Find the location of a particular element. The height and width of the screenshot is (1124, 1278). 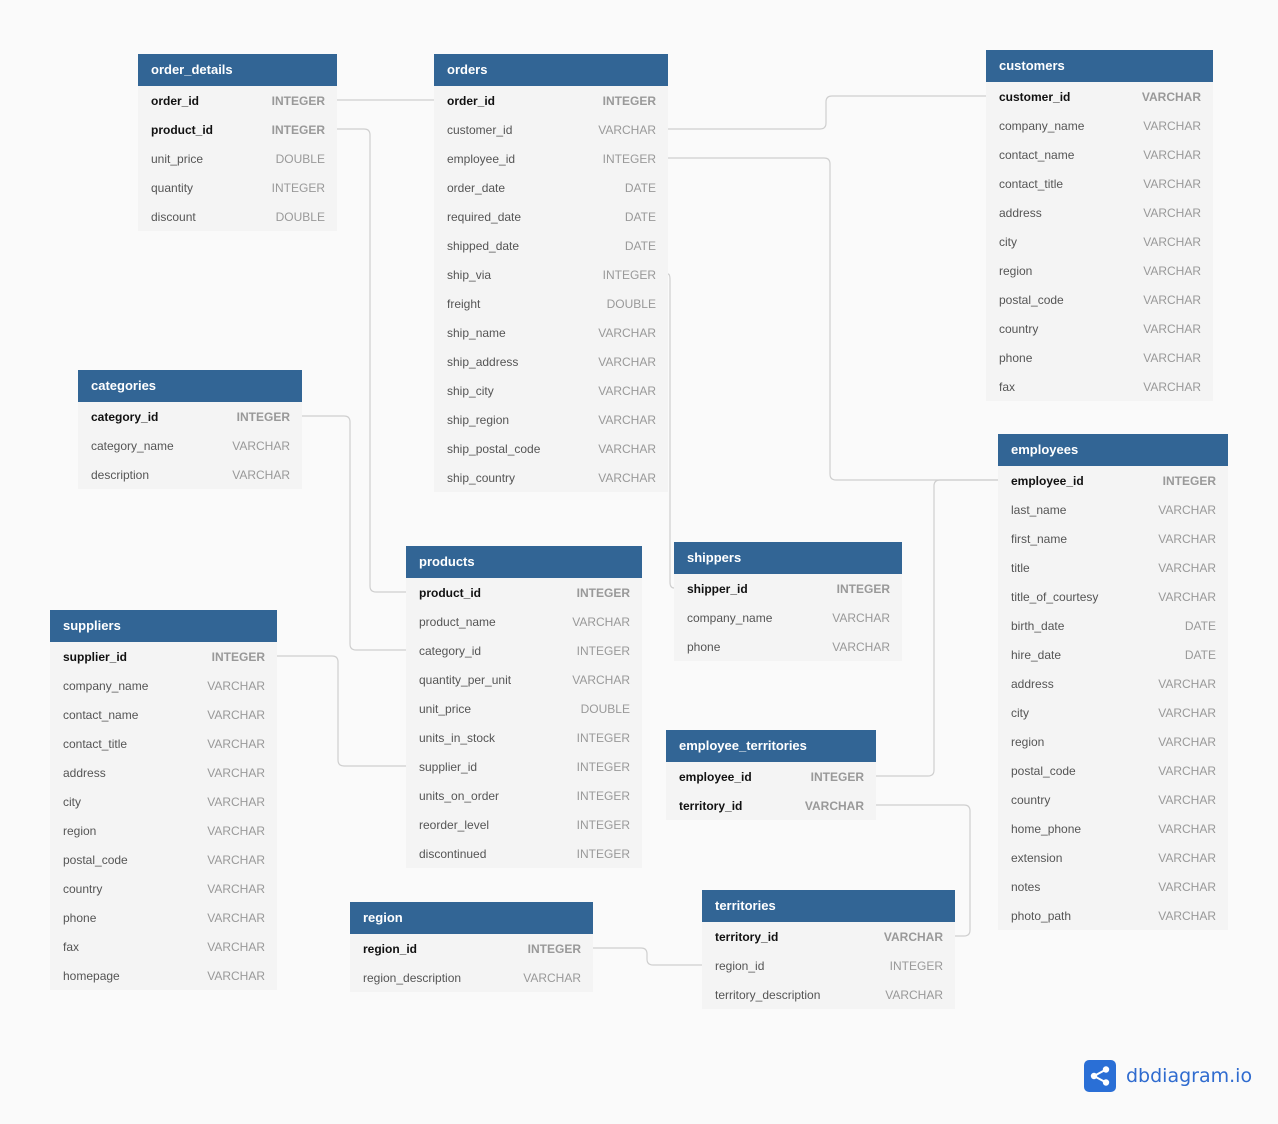

table-header: order_details is located at coordinates (237, 70).